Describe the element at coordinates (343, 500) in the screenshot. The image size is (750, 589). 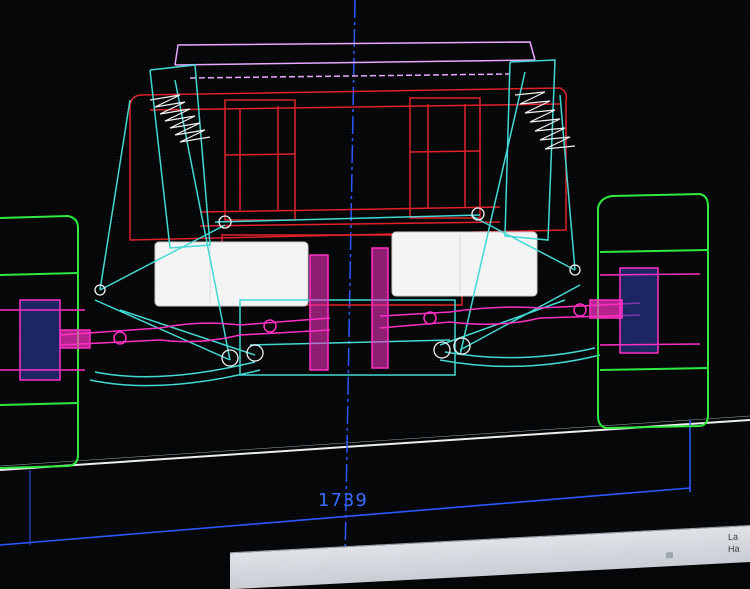
I see `dimension-value: 1739` at that location.